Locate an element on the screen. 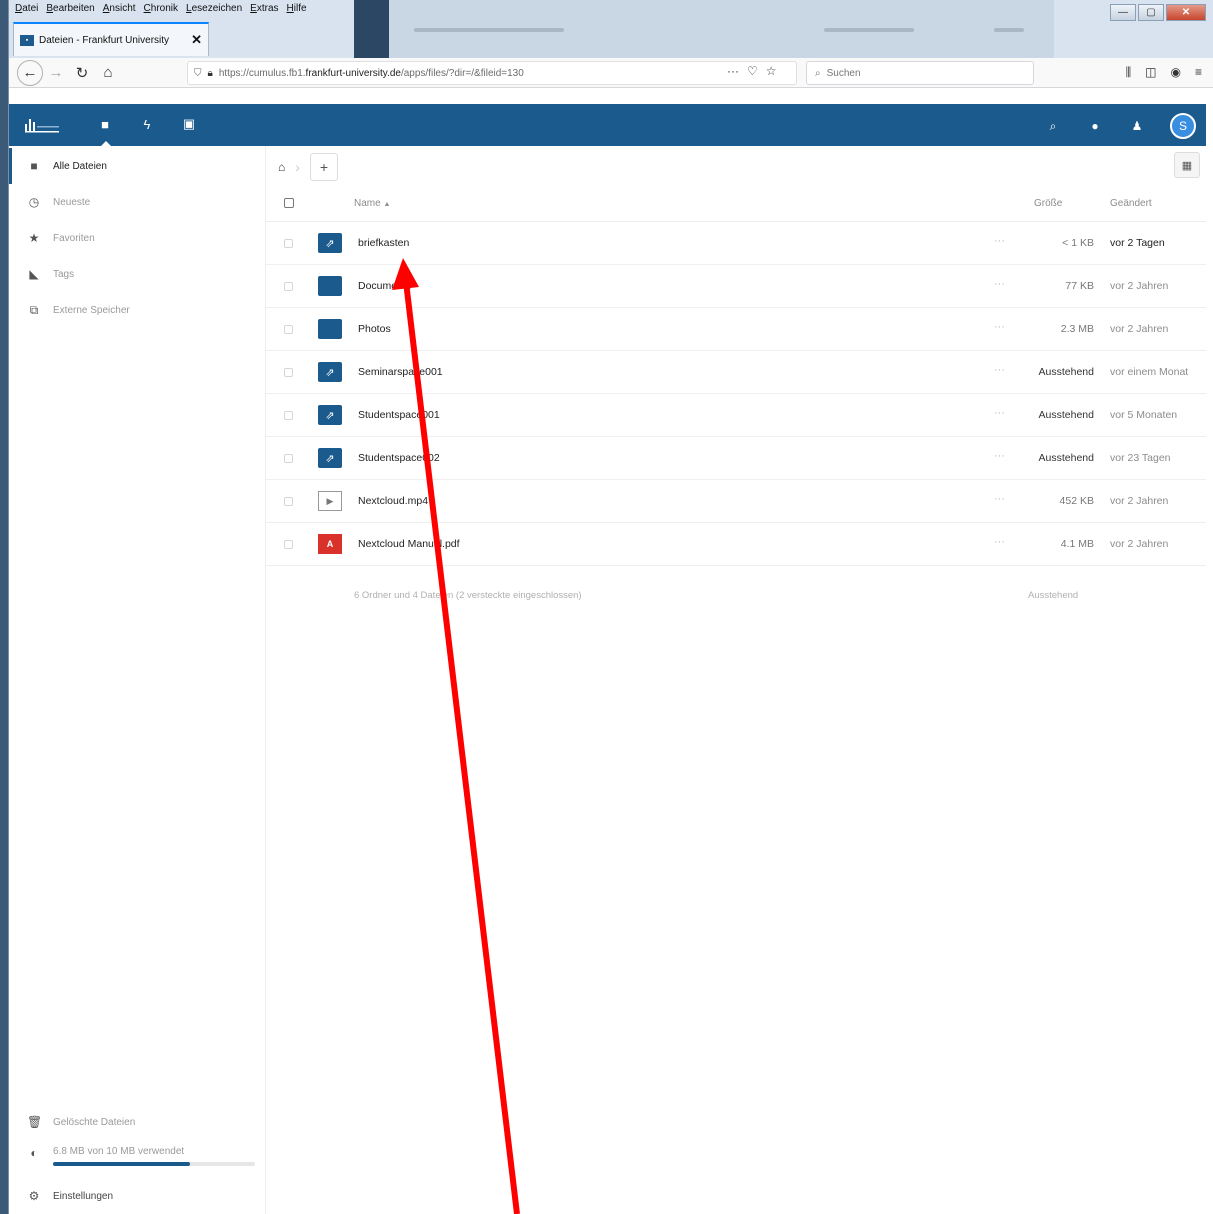 The width and height of the screenshot is (1213, 1214). shared-icon: ⇗ is located at coordinates (330, 458).